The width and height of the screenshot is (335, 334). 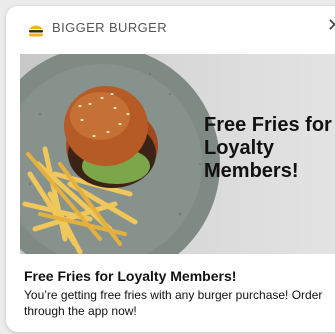 I want to click on app-name: BIGGER BURGER, so click(x=109, y=27).